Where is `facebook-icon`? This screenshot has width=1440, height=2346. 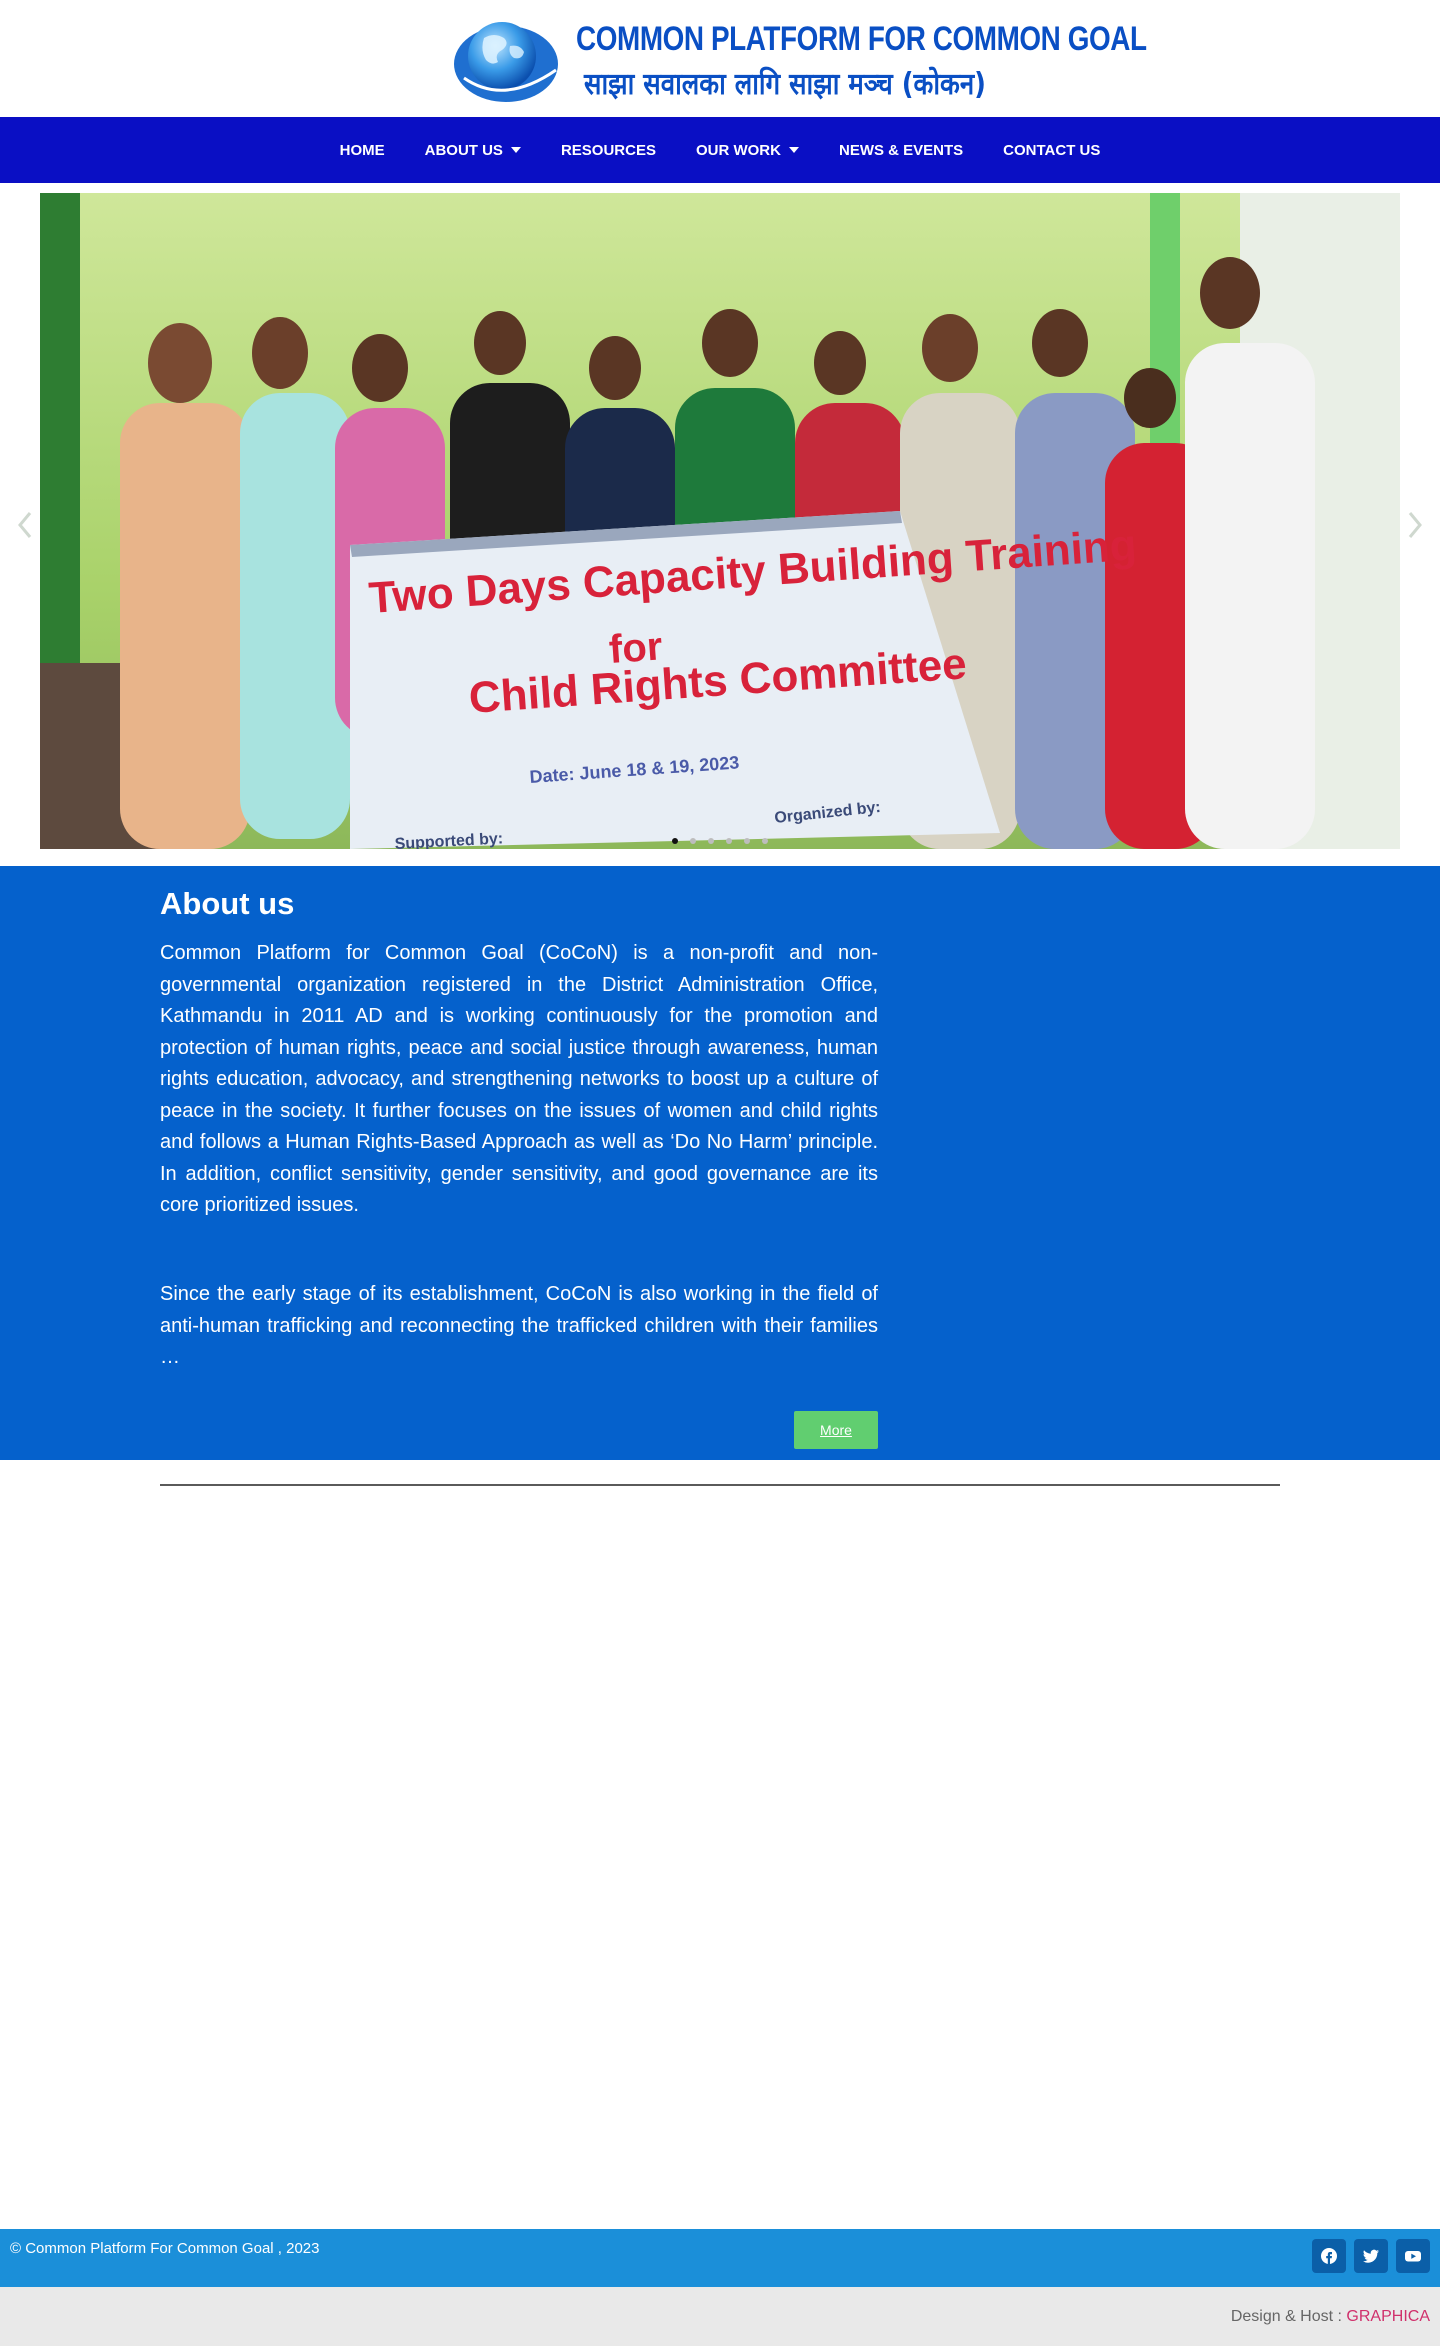
facebook-icon is located at coordinates (1329, 2256).